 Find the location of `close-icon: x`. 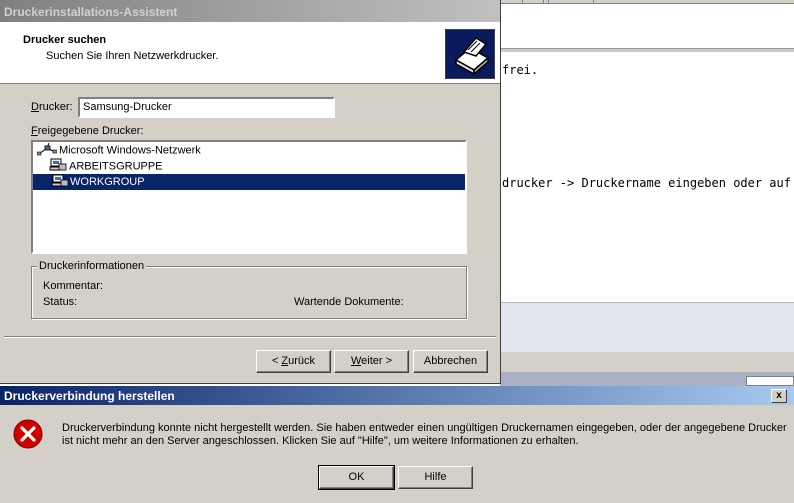

close-icon: x is located at coordinates (779, 396).